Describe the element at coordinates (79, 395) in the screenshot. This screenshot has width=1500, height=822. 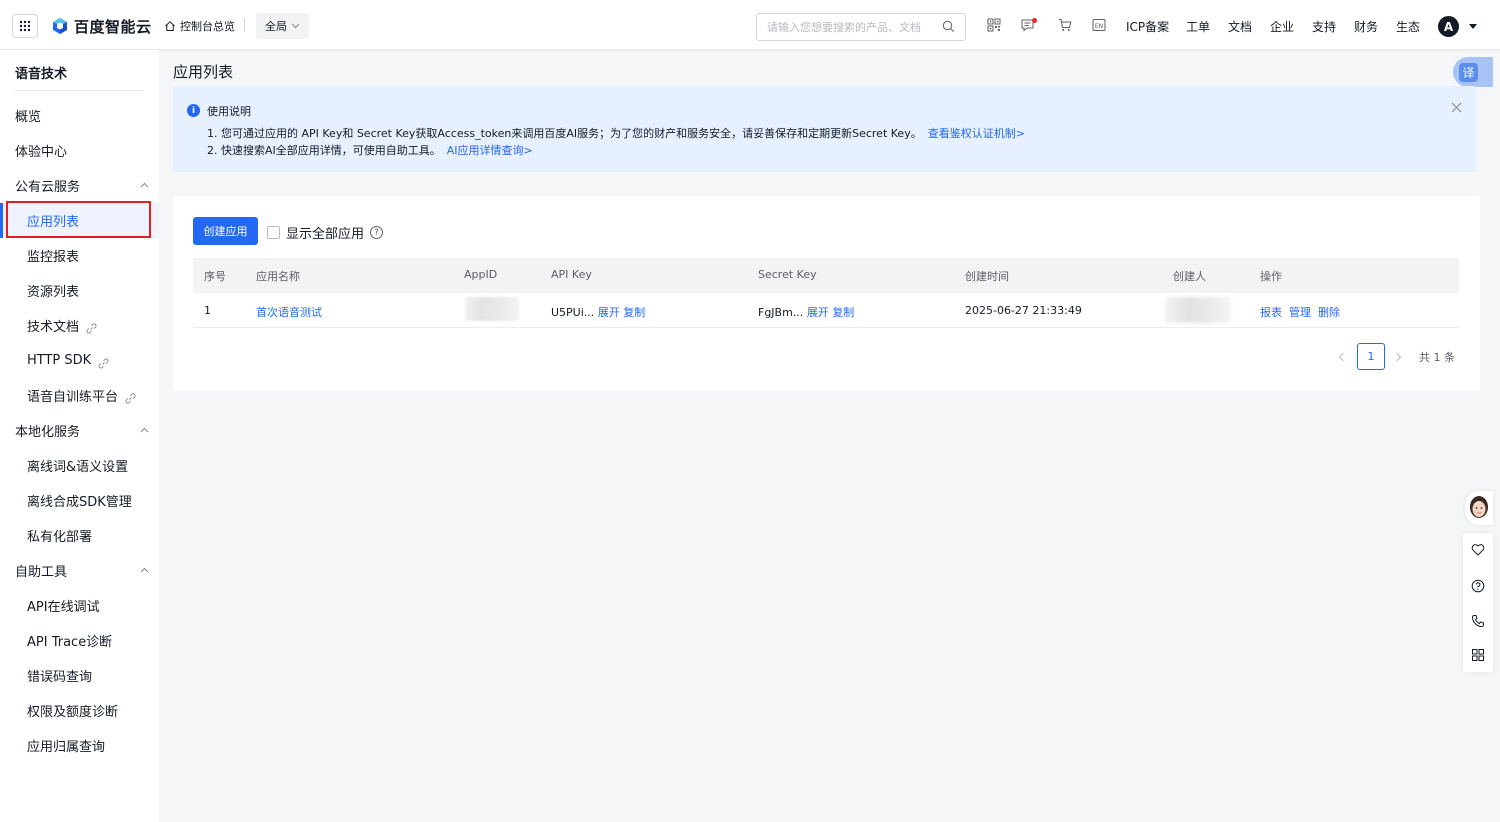
I see `sidebar-item-self-training: 语音自训练平台` at that location.